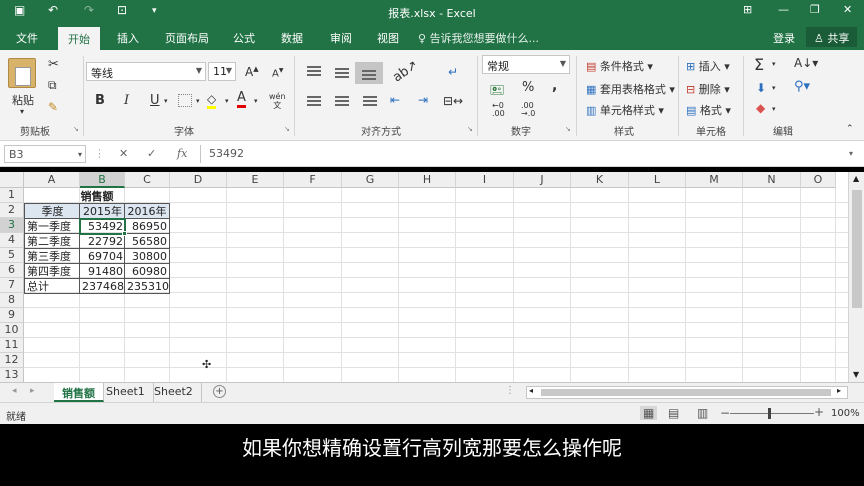 Image resolution: width=864 pixels, height=486 pixels. I want to click on zoom-slider-knob, so click(769, 413).